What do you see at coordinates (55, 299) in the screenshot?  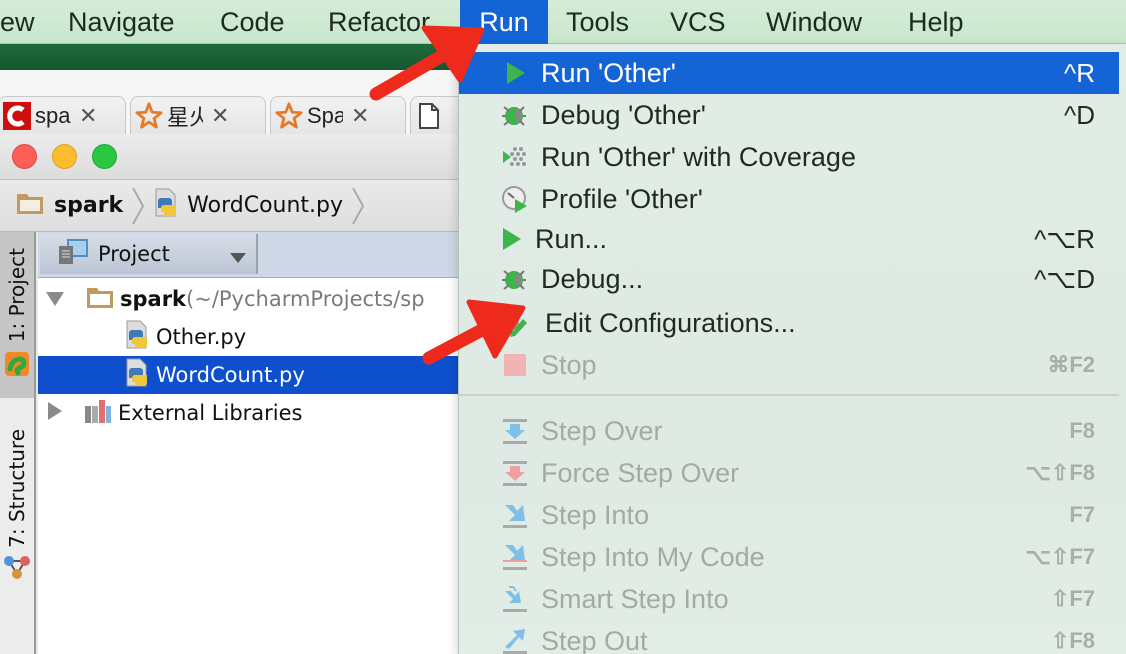 I see `expanded-triangle-icon` at bounding box center [55, 299].